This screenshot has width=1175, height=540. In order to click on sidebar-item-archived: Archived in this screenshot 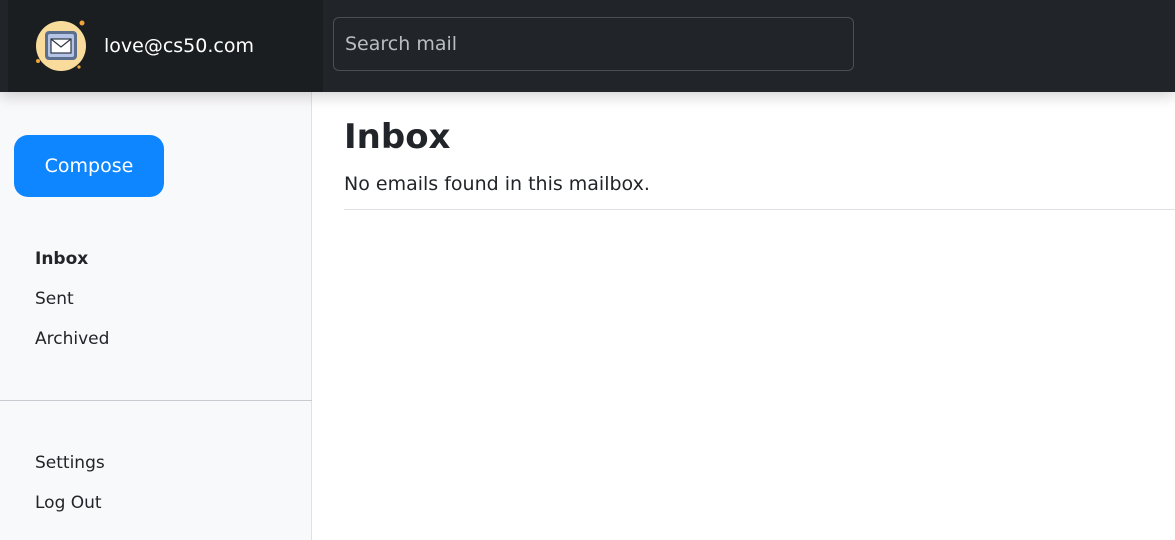, I will do `click(72, 339)`.